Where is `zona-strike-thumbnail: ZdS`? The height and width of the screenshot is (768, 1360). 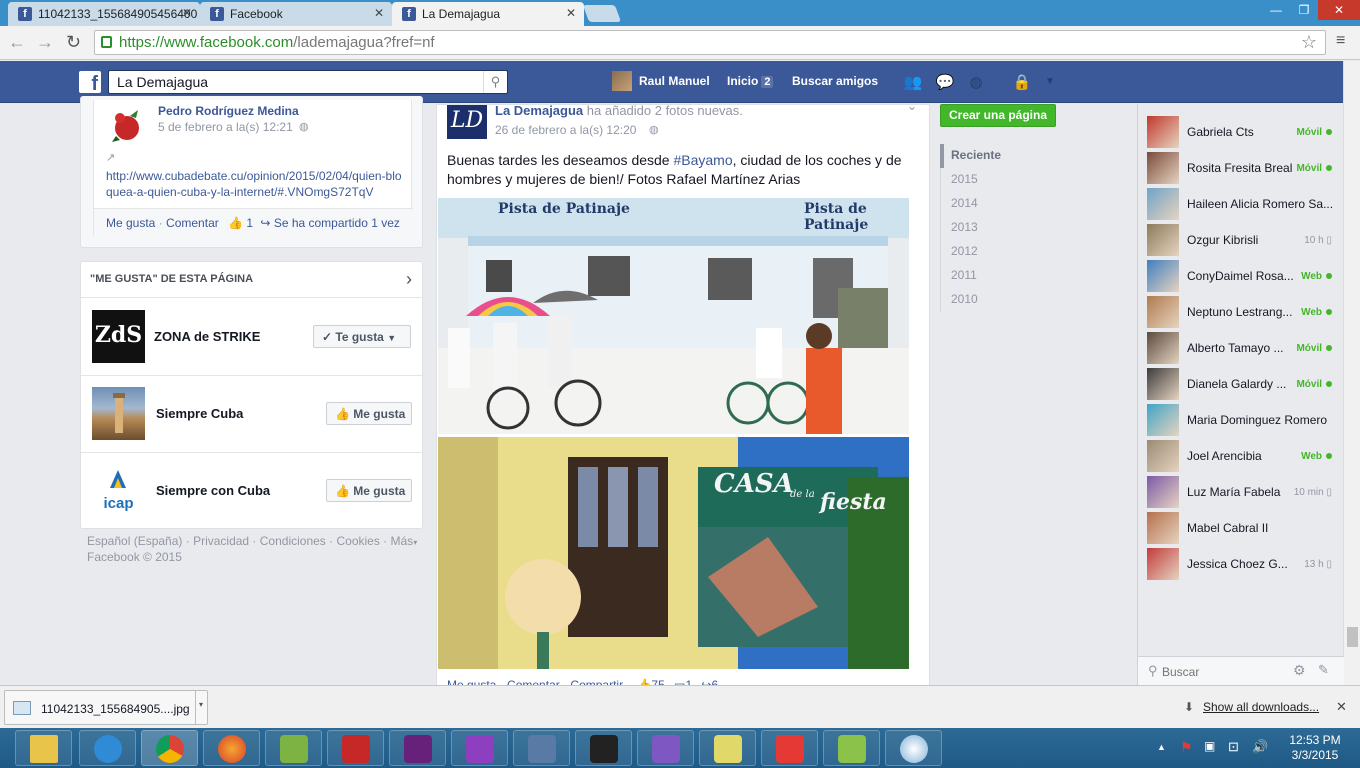
zona-strike-thumbnail: ZdS is located at coordinates (118, 336).